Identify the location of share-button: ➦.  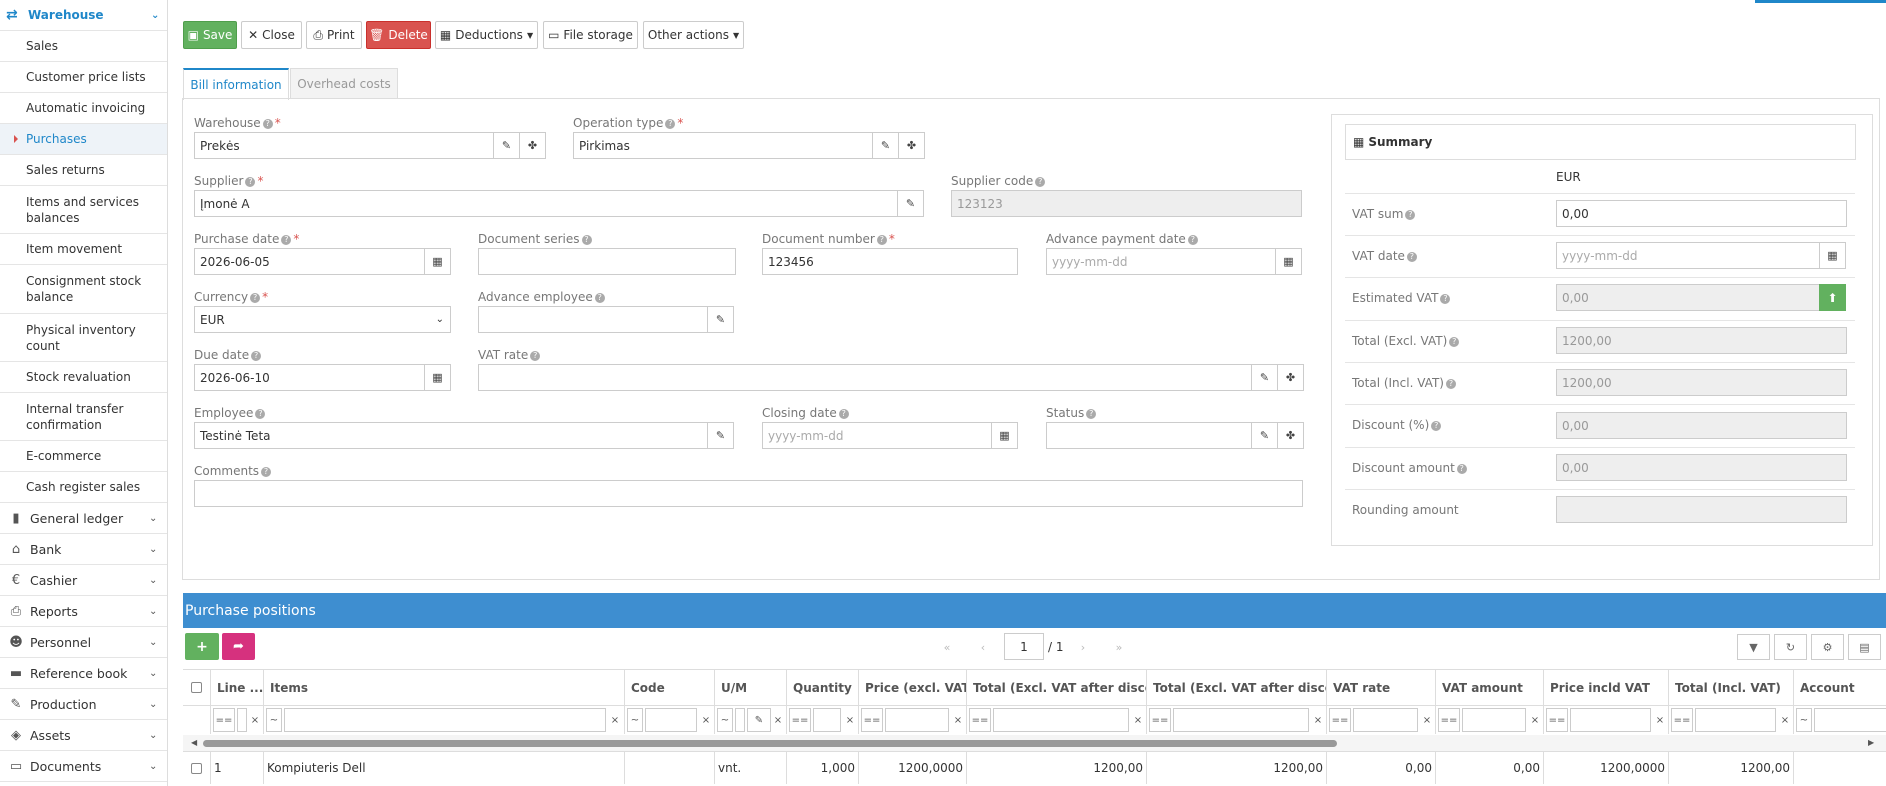
(238, 646).